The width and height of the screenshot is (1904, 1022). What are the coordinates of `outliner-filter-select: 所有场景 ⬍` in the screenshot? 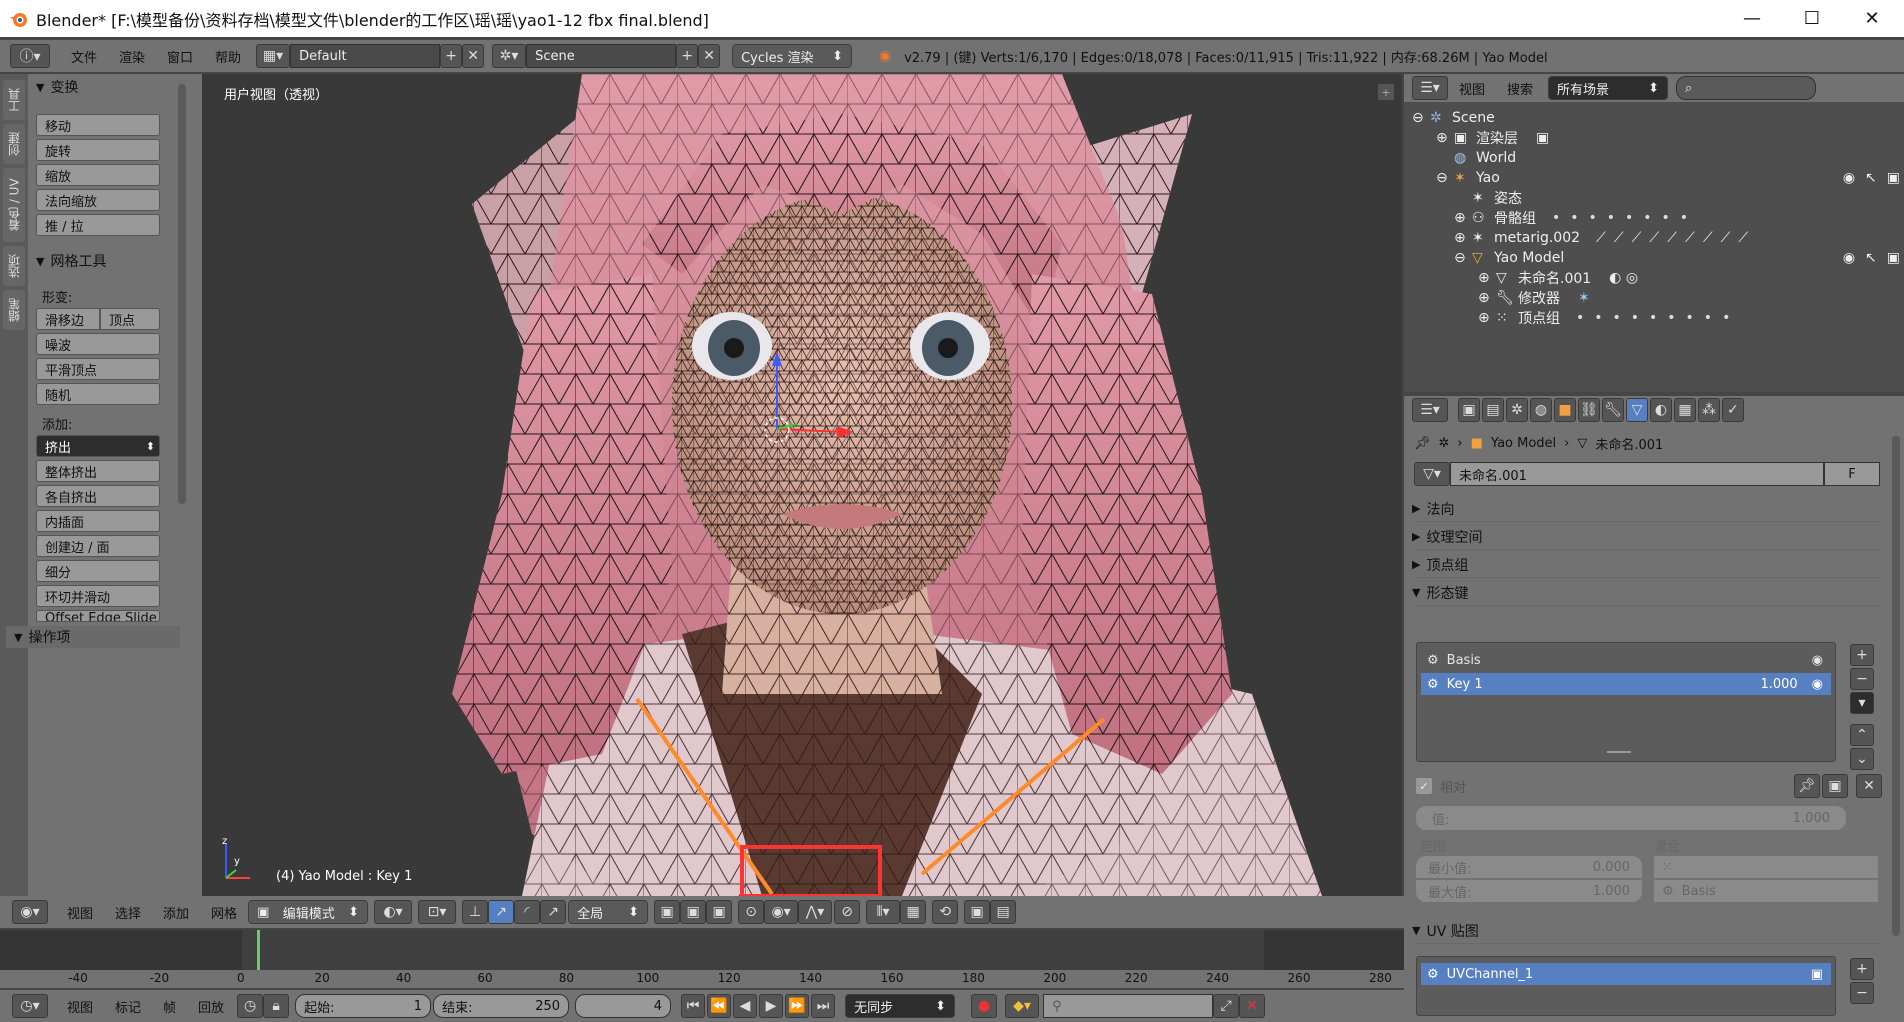 It's located at (1608, 88).